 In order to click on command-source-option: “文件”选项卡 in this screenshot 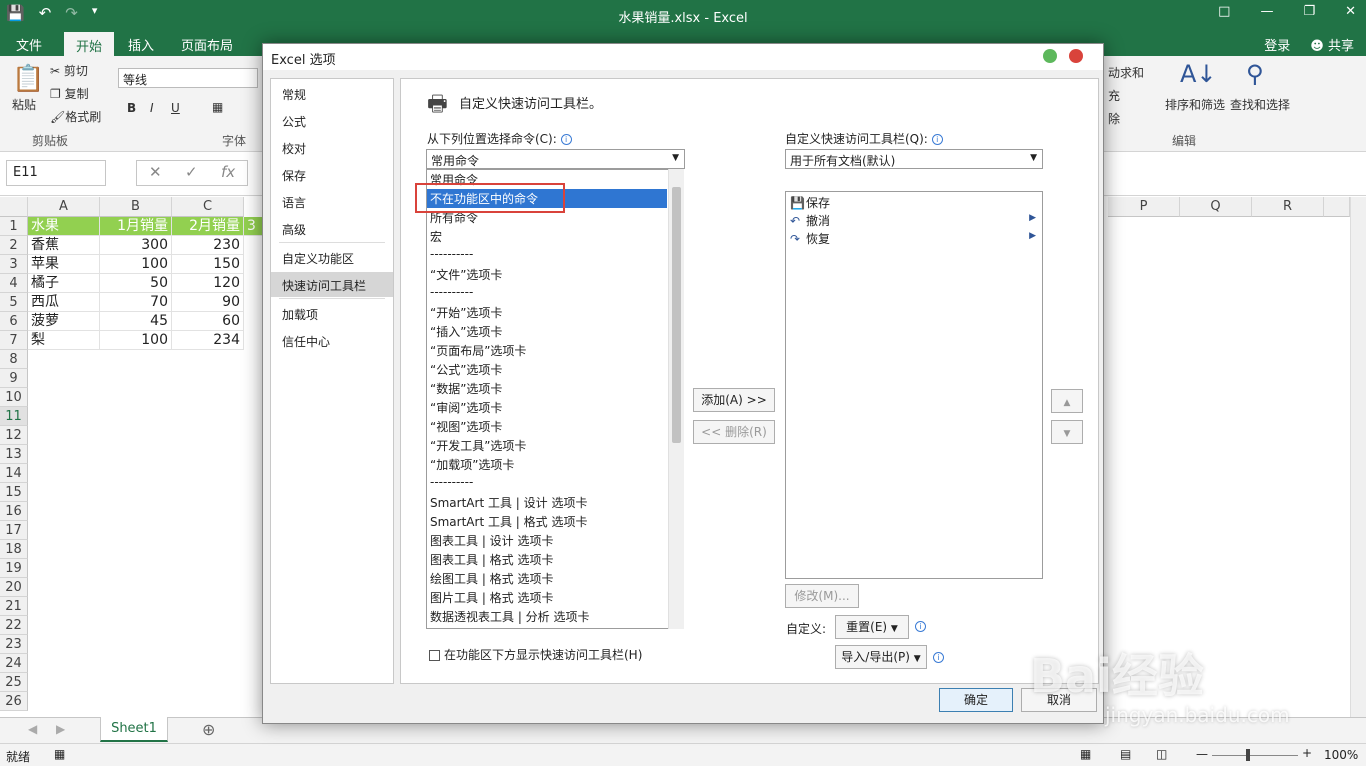, I will do `click(547, 274)`.